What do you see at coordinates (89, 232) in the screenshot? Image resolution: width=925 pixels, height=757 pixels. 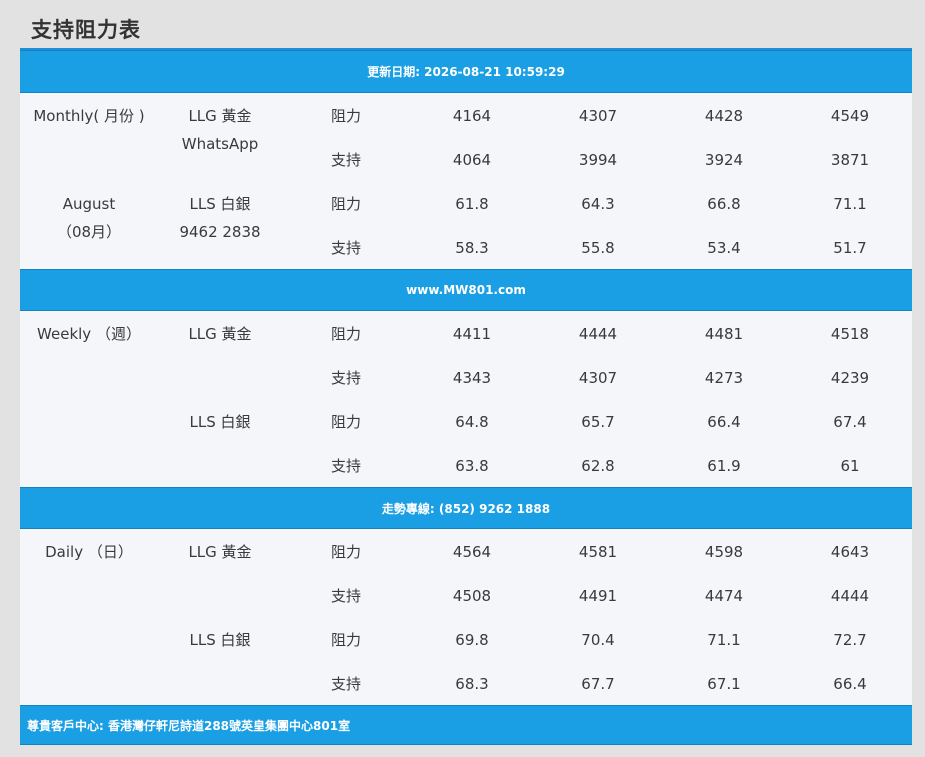 I see `monthly-month-number: （08月）` at bounding box center [89, 232].